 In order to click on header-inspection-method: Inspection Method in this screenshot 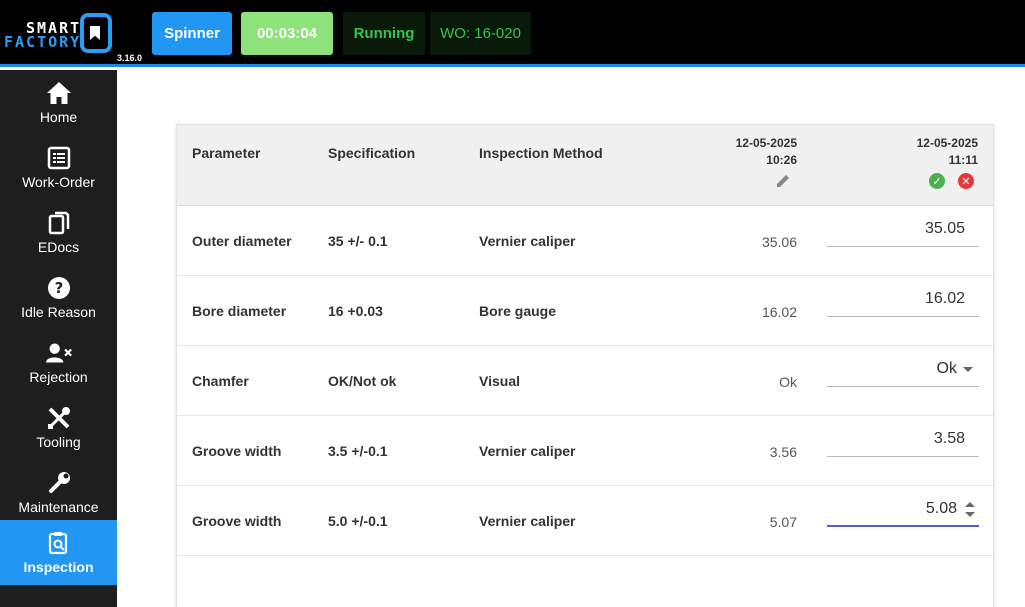, I will do `click(541, 153)`.